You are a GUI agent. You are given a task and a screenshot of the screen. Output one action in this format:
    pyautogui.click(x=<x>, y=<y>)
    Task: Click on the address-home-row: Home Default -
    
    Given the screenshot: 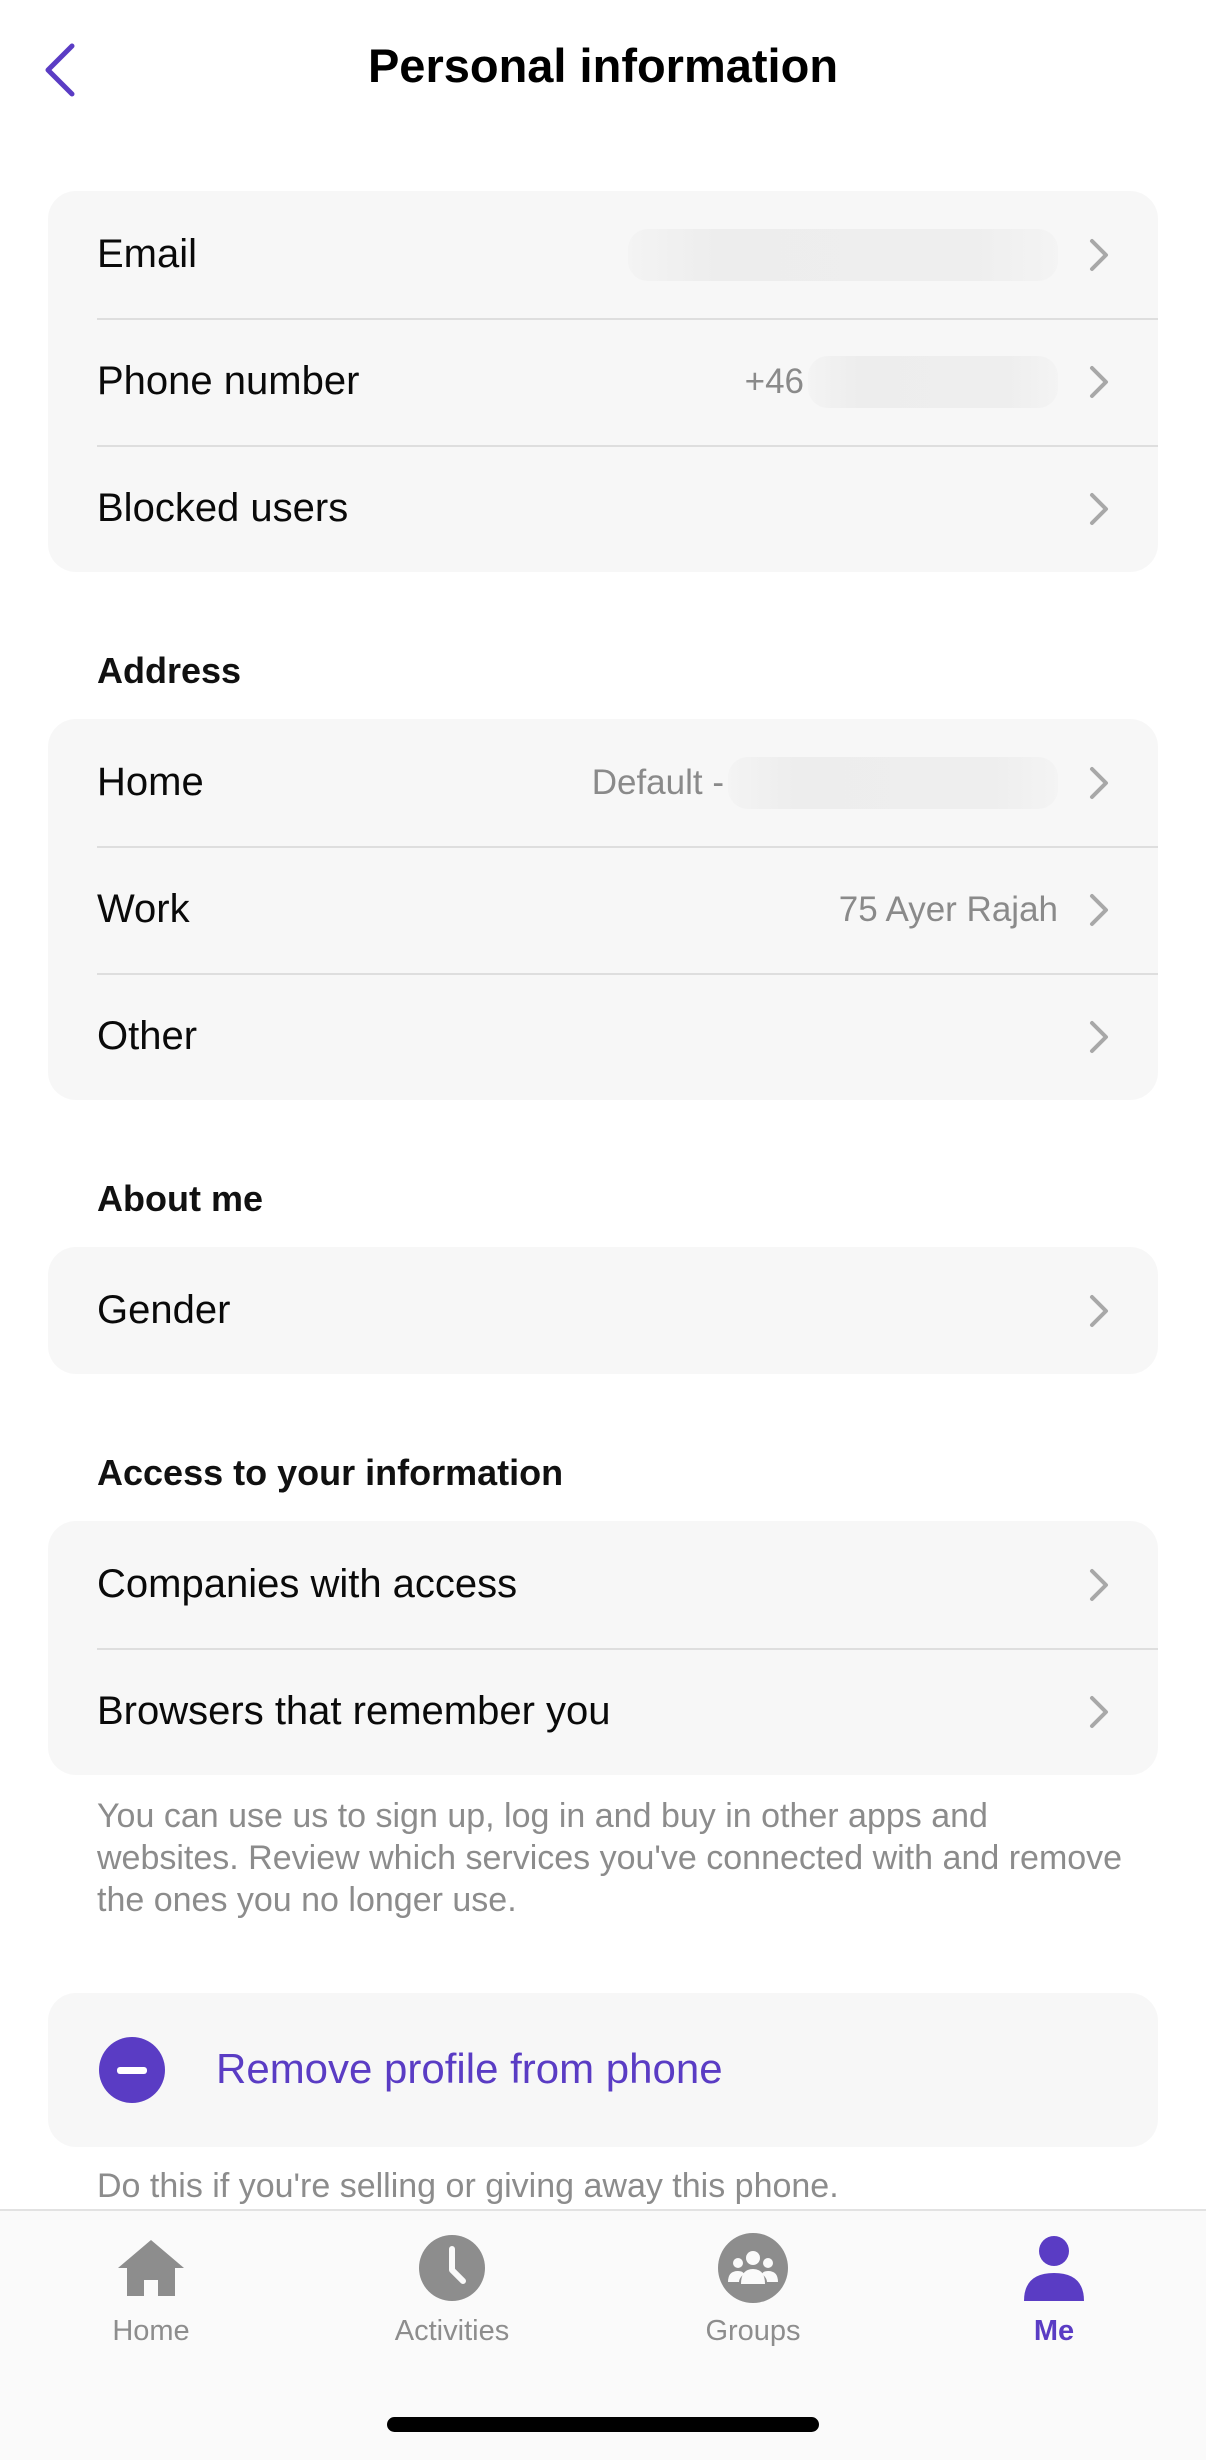 What is the action you would take?
    pyautogui.click(x=603, y=782)
    